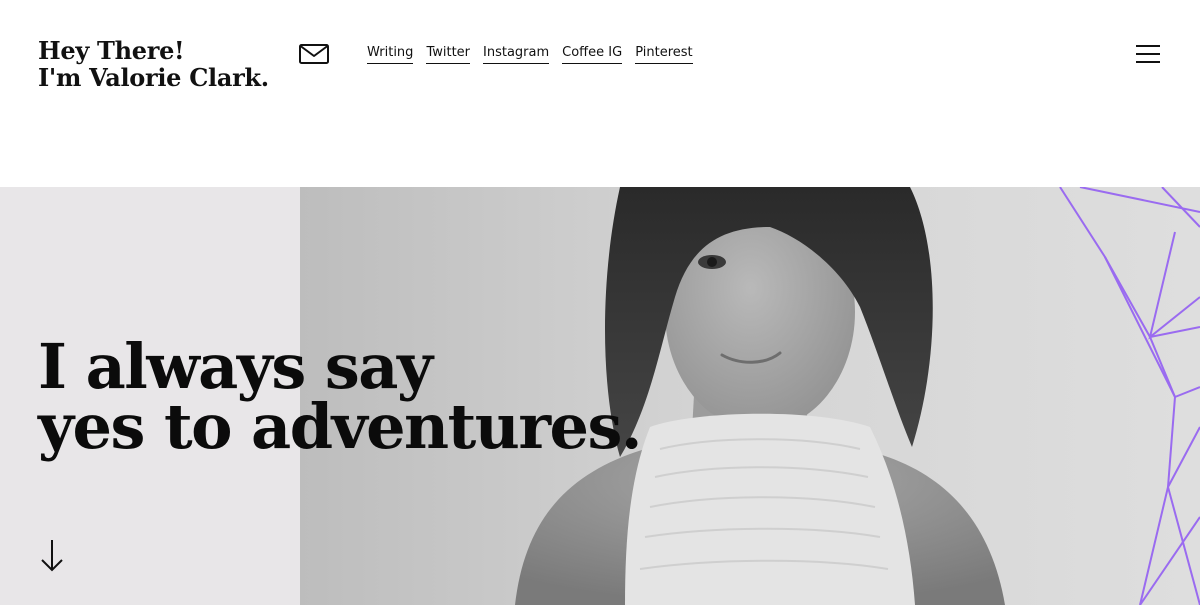 The image size is (1200, 605). Describe the element at coordinates (235, 366) in the screenshot. I see `hero-headline-line-1: I always say` at that location.